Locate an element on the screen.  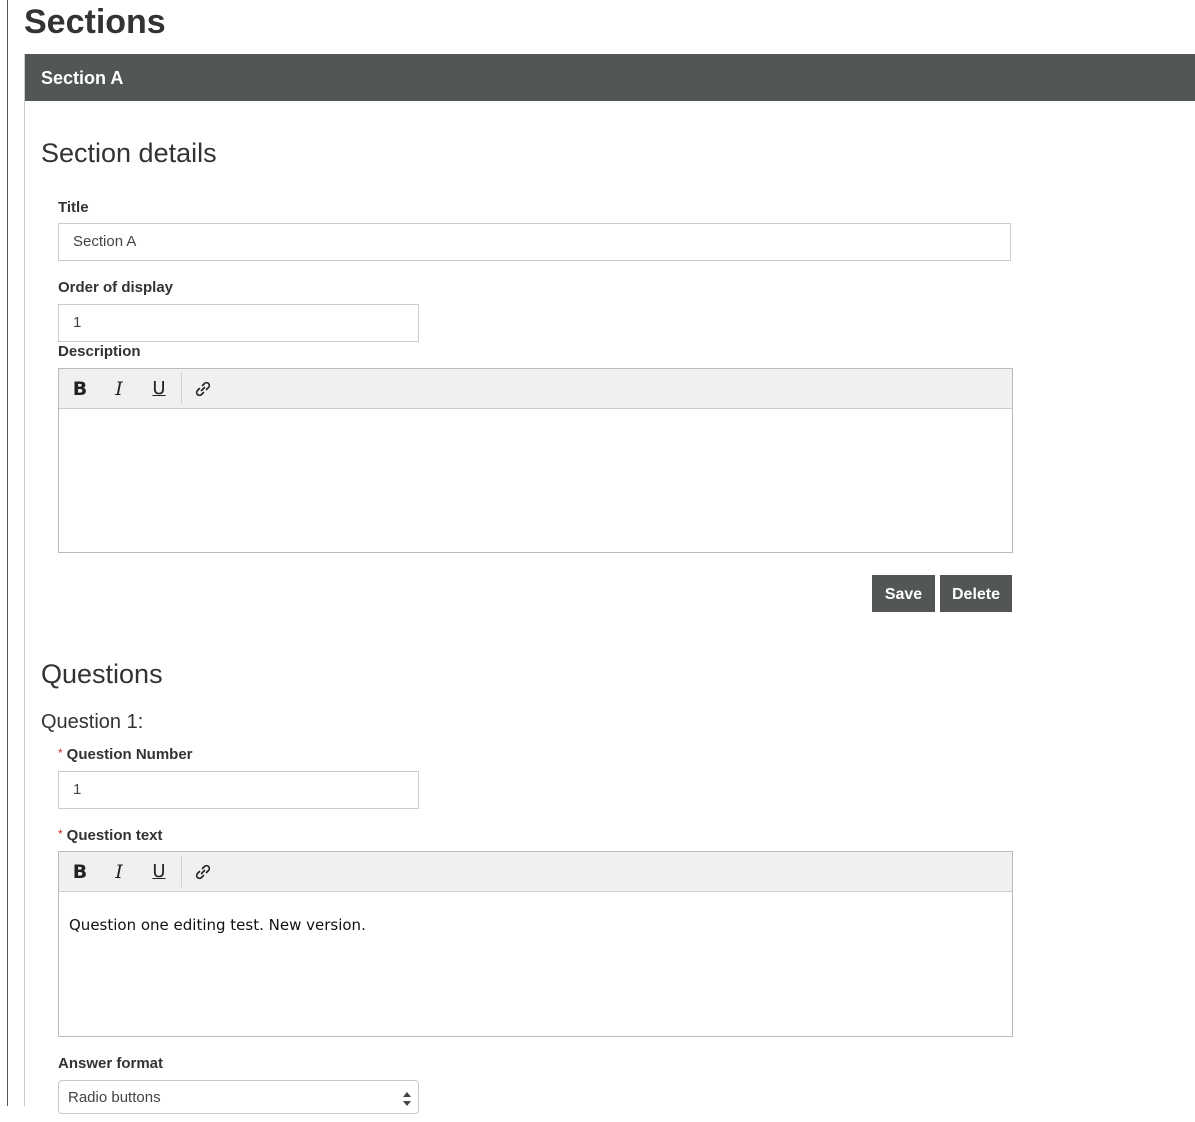
question-text-content: Question one editing test. New version. is located at coordinates (535, 964).